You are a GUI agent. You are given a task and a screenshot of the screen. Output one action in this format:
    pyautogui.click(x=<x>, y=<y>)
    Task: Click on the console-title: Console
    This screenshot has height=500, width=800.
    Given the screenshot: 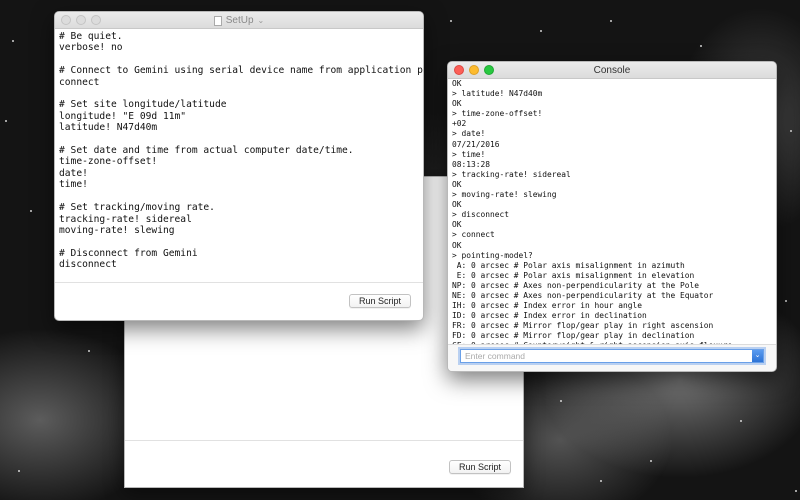 What is the action you would take?
    pyautogui.click(x=612, y=70)
    